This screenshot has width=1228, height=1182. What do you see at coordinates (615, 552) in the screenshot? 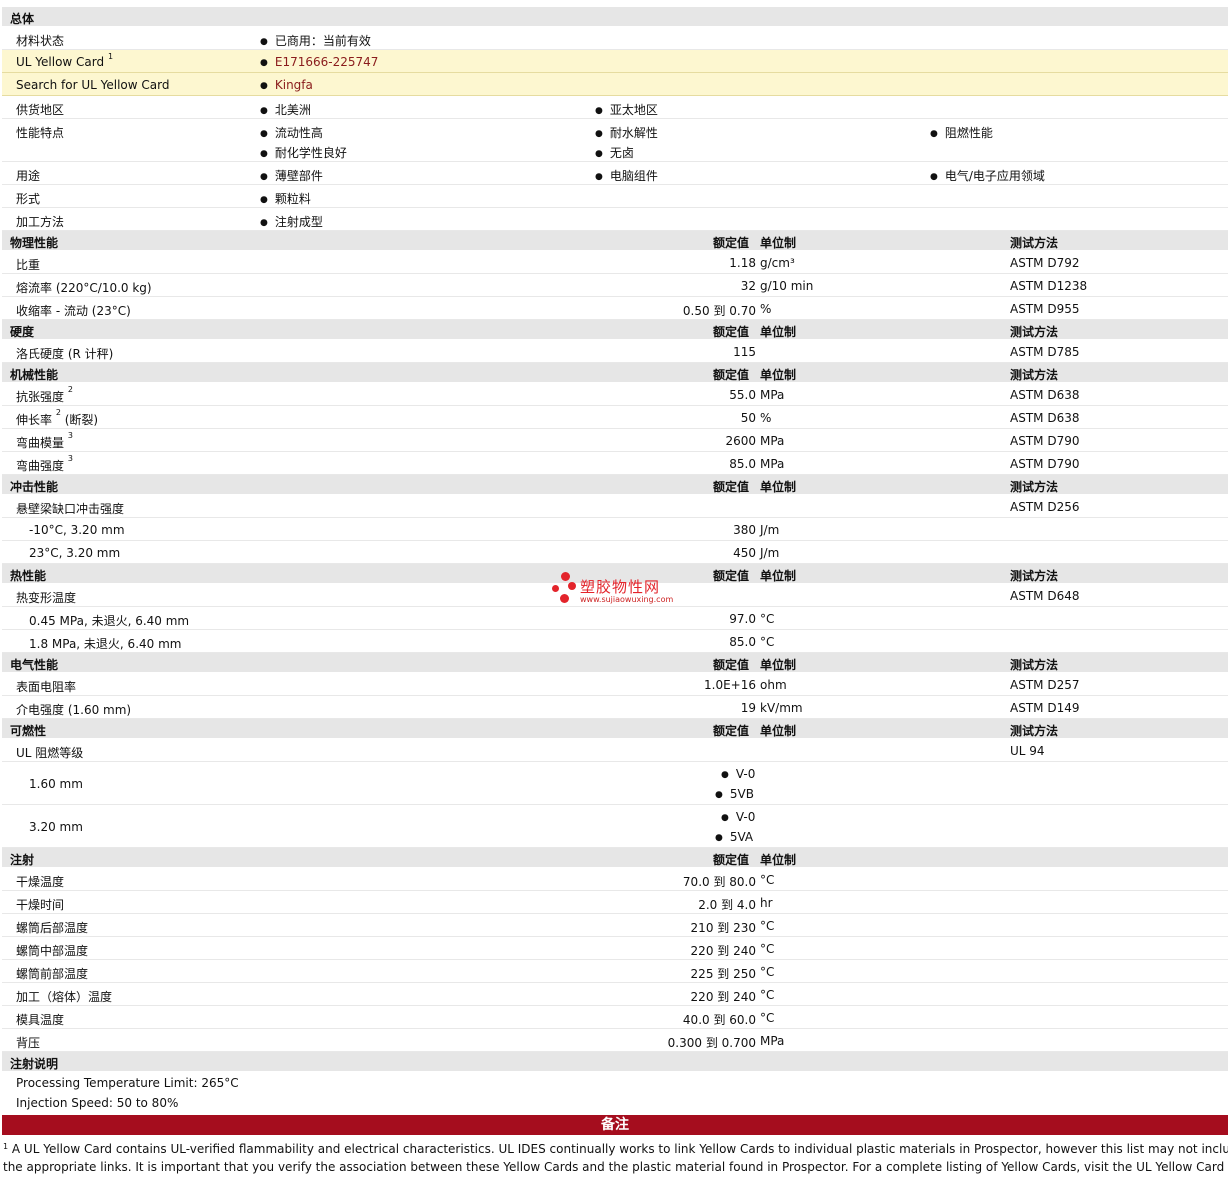
I see `table-row: 23°C, 3.20 mm 450 J/m` at bounding box center [615, 552].